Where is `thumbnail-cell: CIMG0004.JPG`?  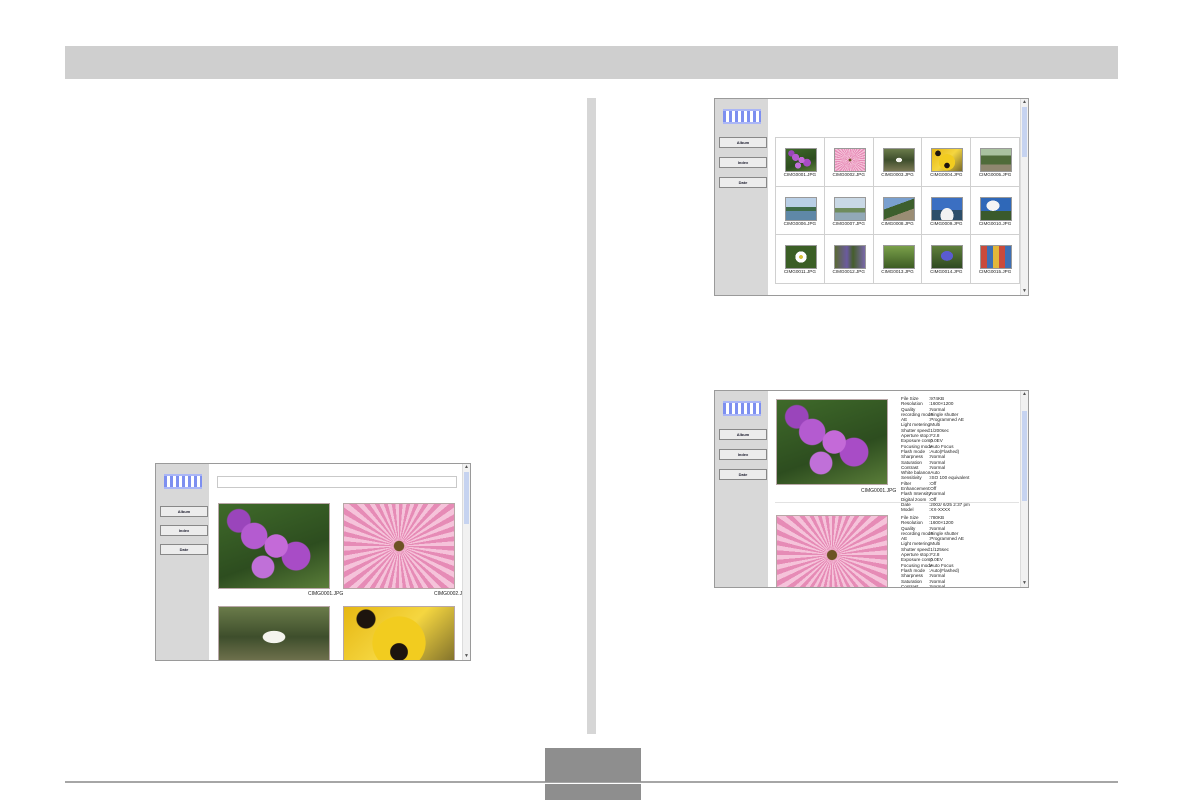 thumbnail-cell: CIMG0004.JPG is located at coordinates (946, 162).